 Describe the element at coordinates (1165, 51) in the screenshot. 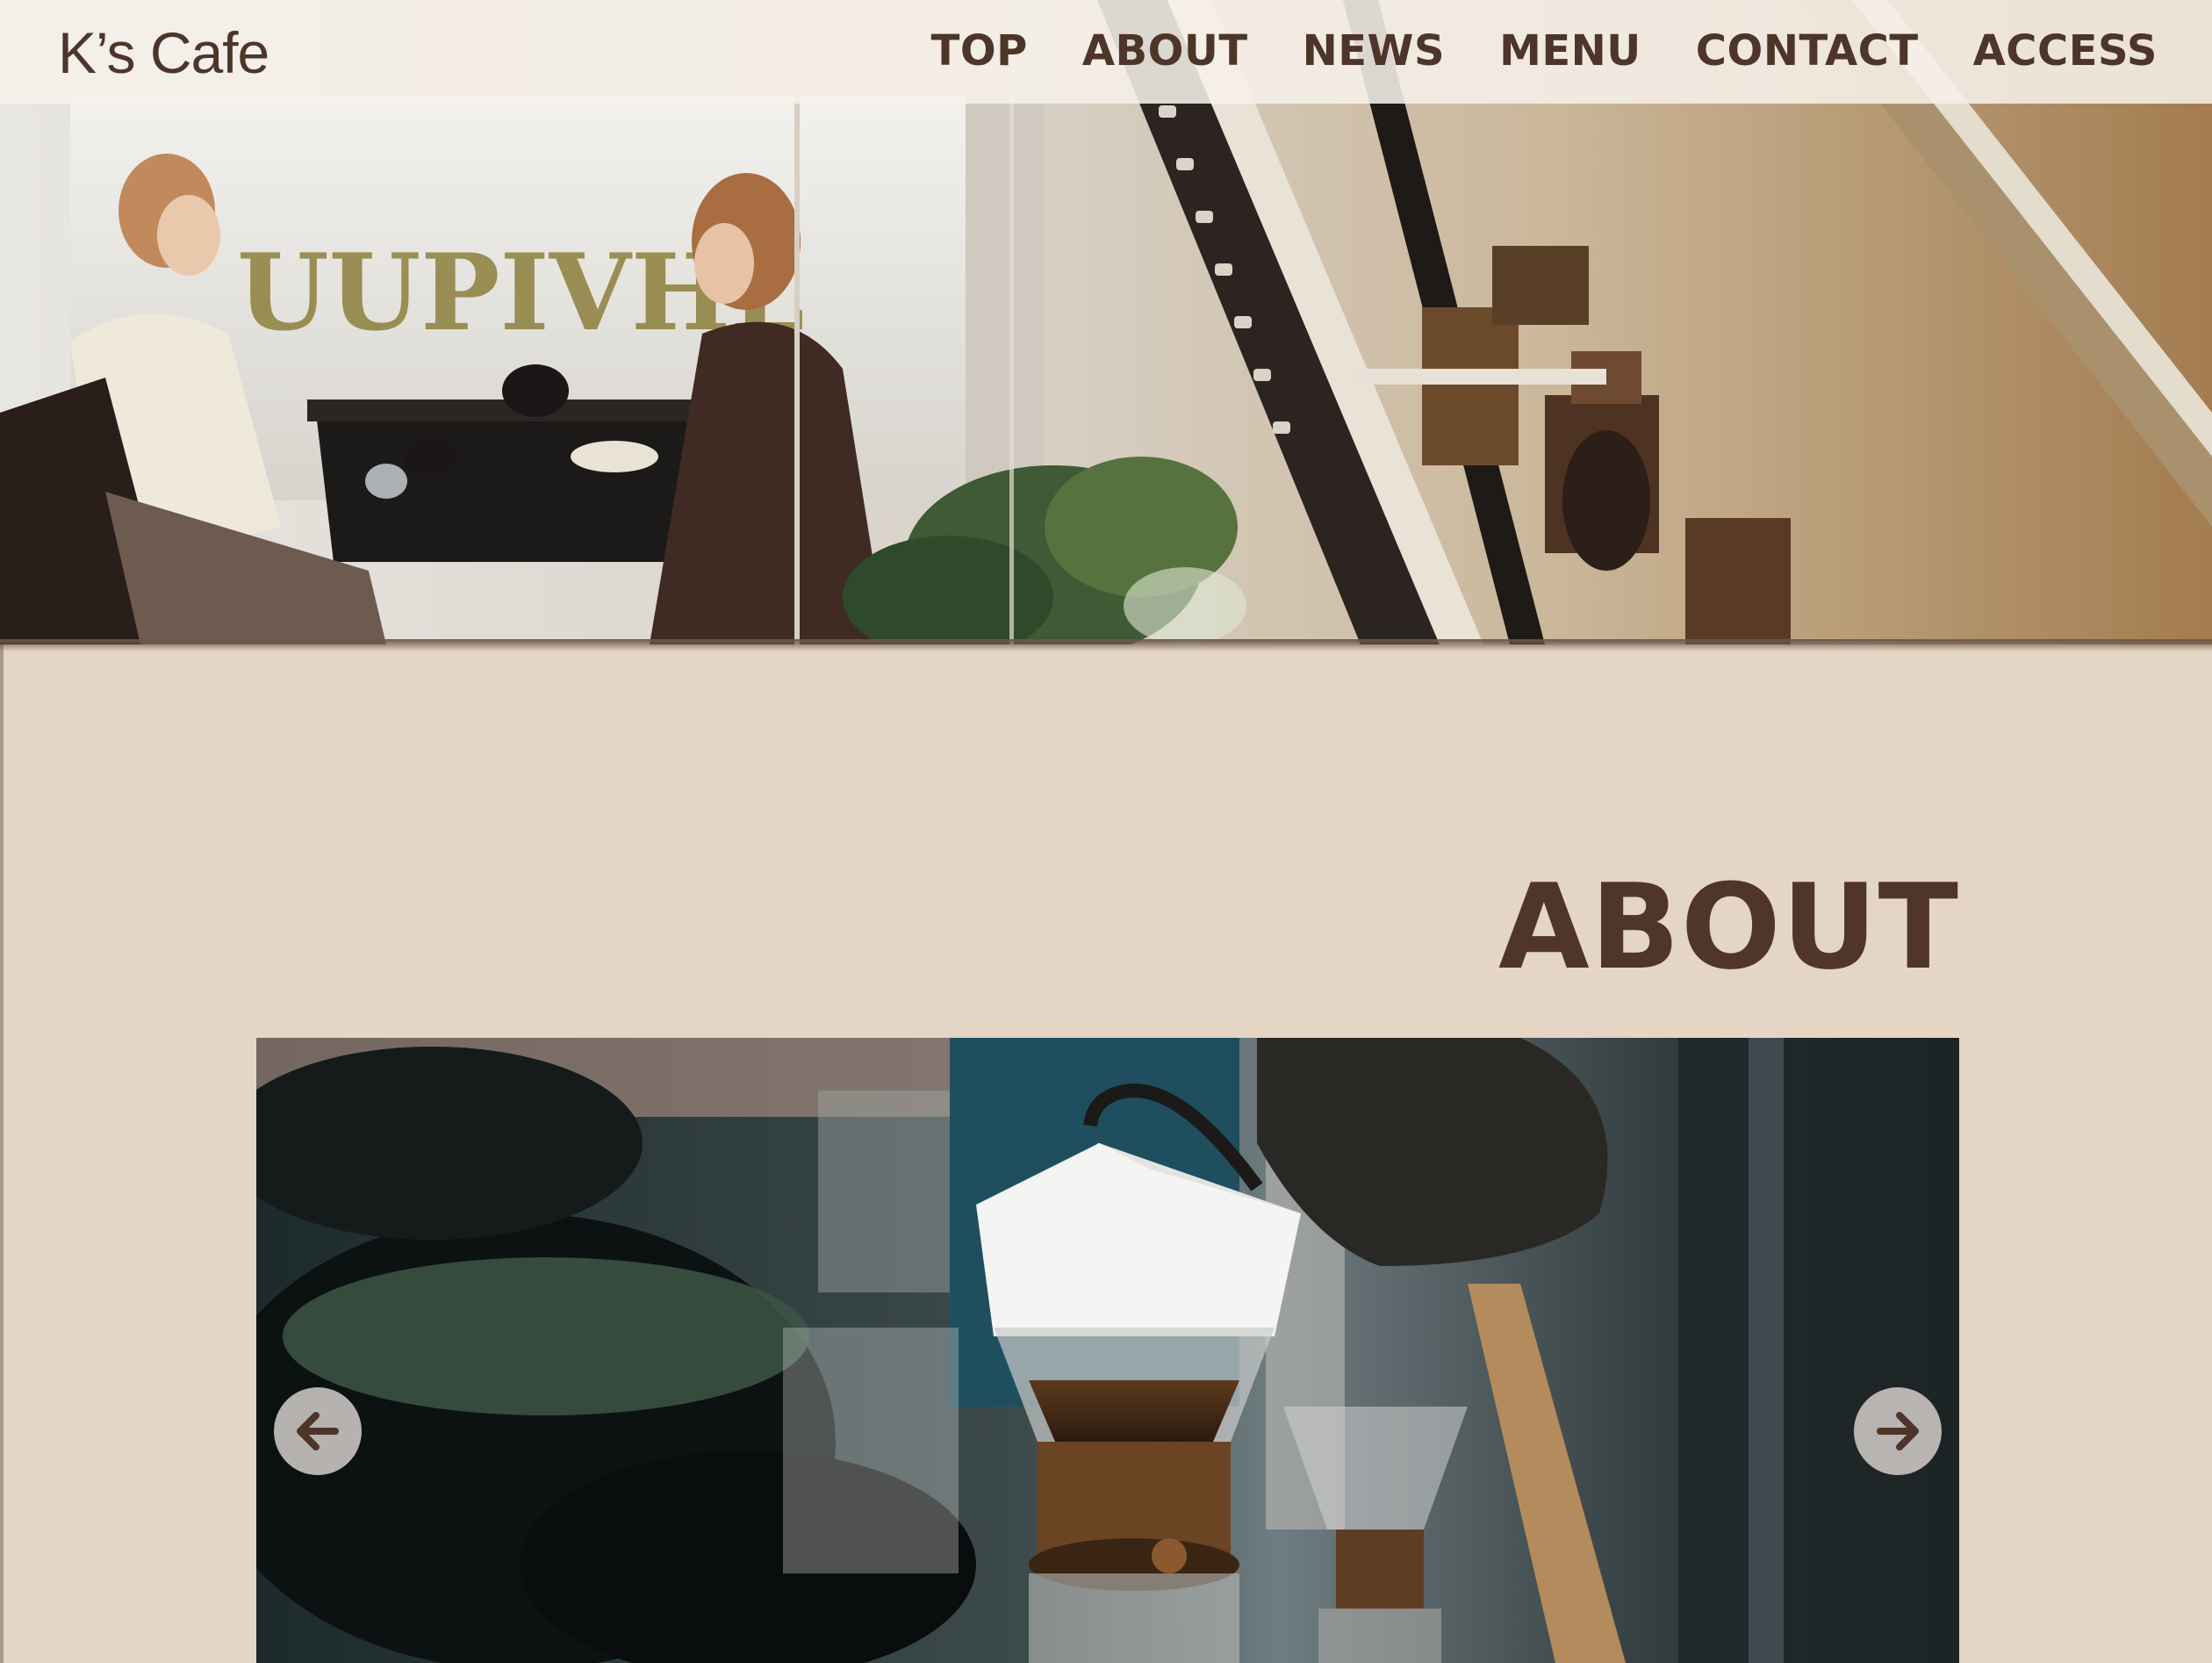

I see `nav-about: ABOUT` at that location.